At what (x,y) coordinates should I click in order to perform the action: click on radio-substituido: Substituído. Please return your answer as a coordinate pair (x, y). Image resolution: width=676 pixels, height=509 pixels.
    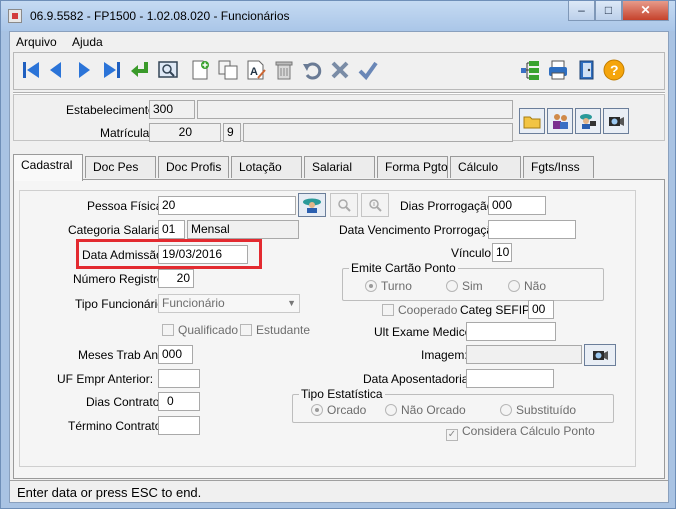
    Looking at the image, I should click on (538, 410).